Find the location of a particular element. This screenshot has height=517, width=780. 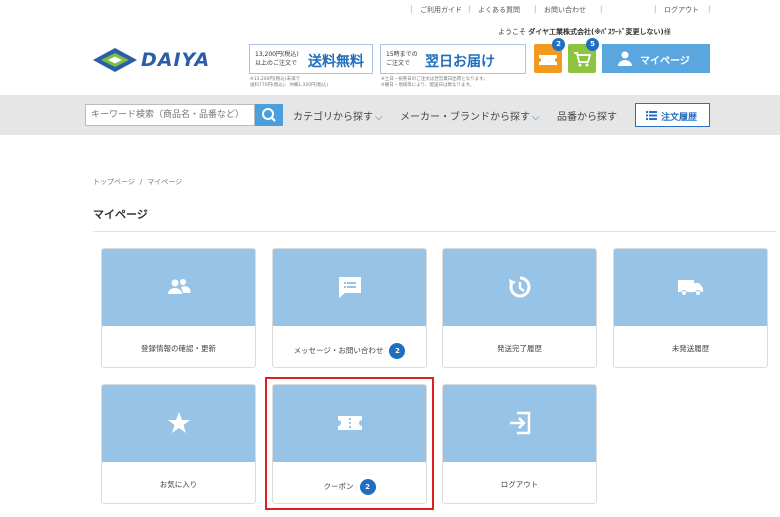

card-label: メッセージ・お問い合わせ 2 is located at coordinates (349, 351).